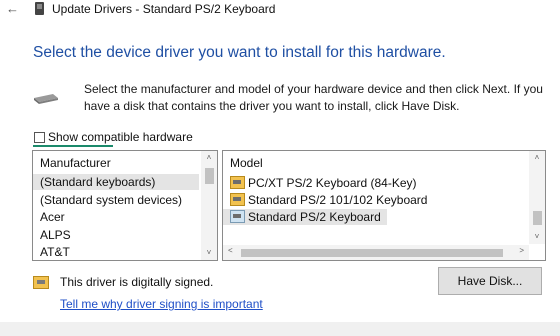 This screenshot has height=336, width=560. Describe the element at coordinates (521, 250) in the screenshot. I see `scroll-right-icon: >` at that location.